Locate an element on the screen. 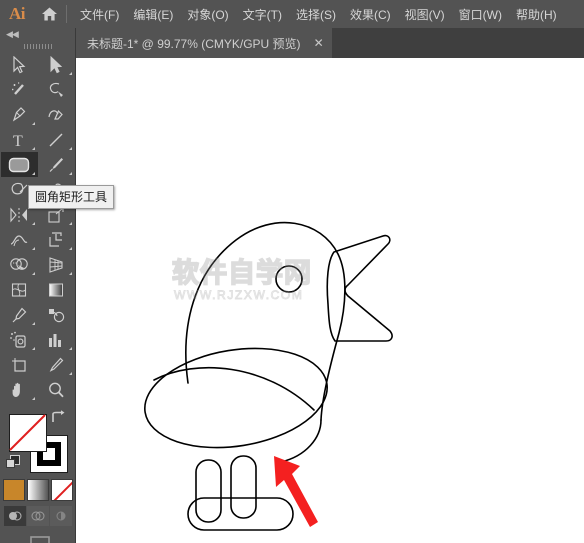 The image size is (584, 543). none-slash-icon is located at coordinates (27, 432).